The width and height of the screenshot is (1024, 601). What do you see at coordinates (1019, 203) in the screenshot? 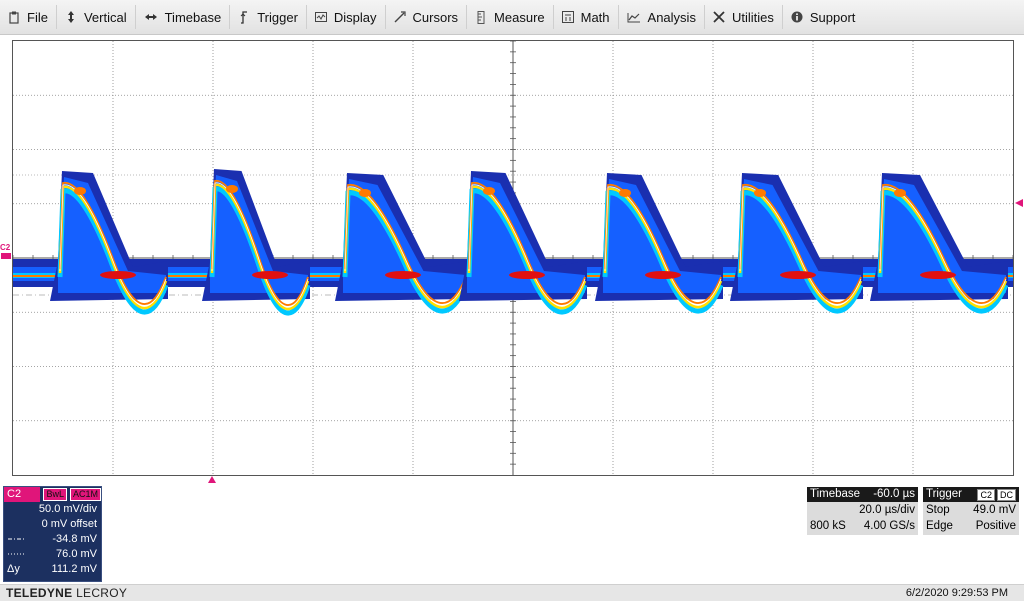
I see `trigger-level-marker` at bounding box center [1019, 203].